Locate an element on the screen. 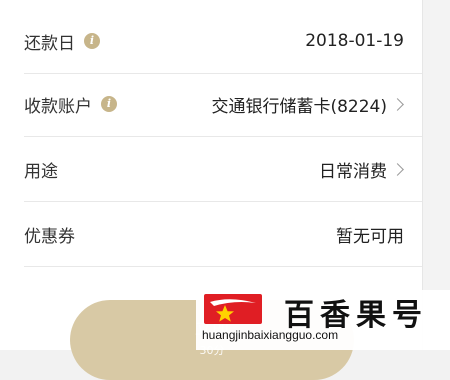 The height and width of the screenshot is (380, 450). purpose-text: 日常消费 is located at coordinates (353, 171).